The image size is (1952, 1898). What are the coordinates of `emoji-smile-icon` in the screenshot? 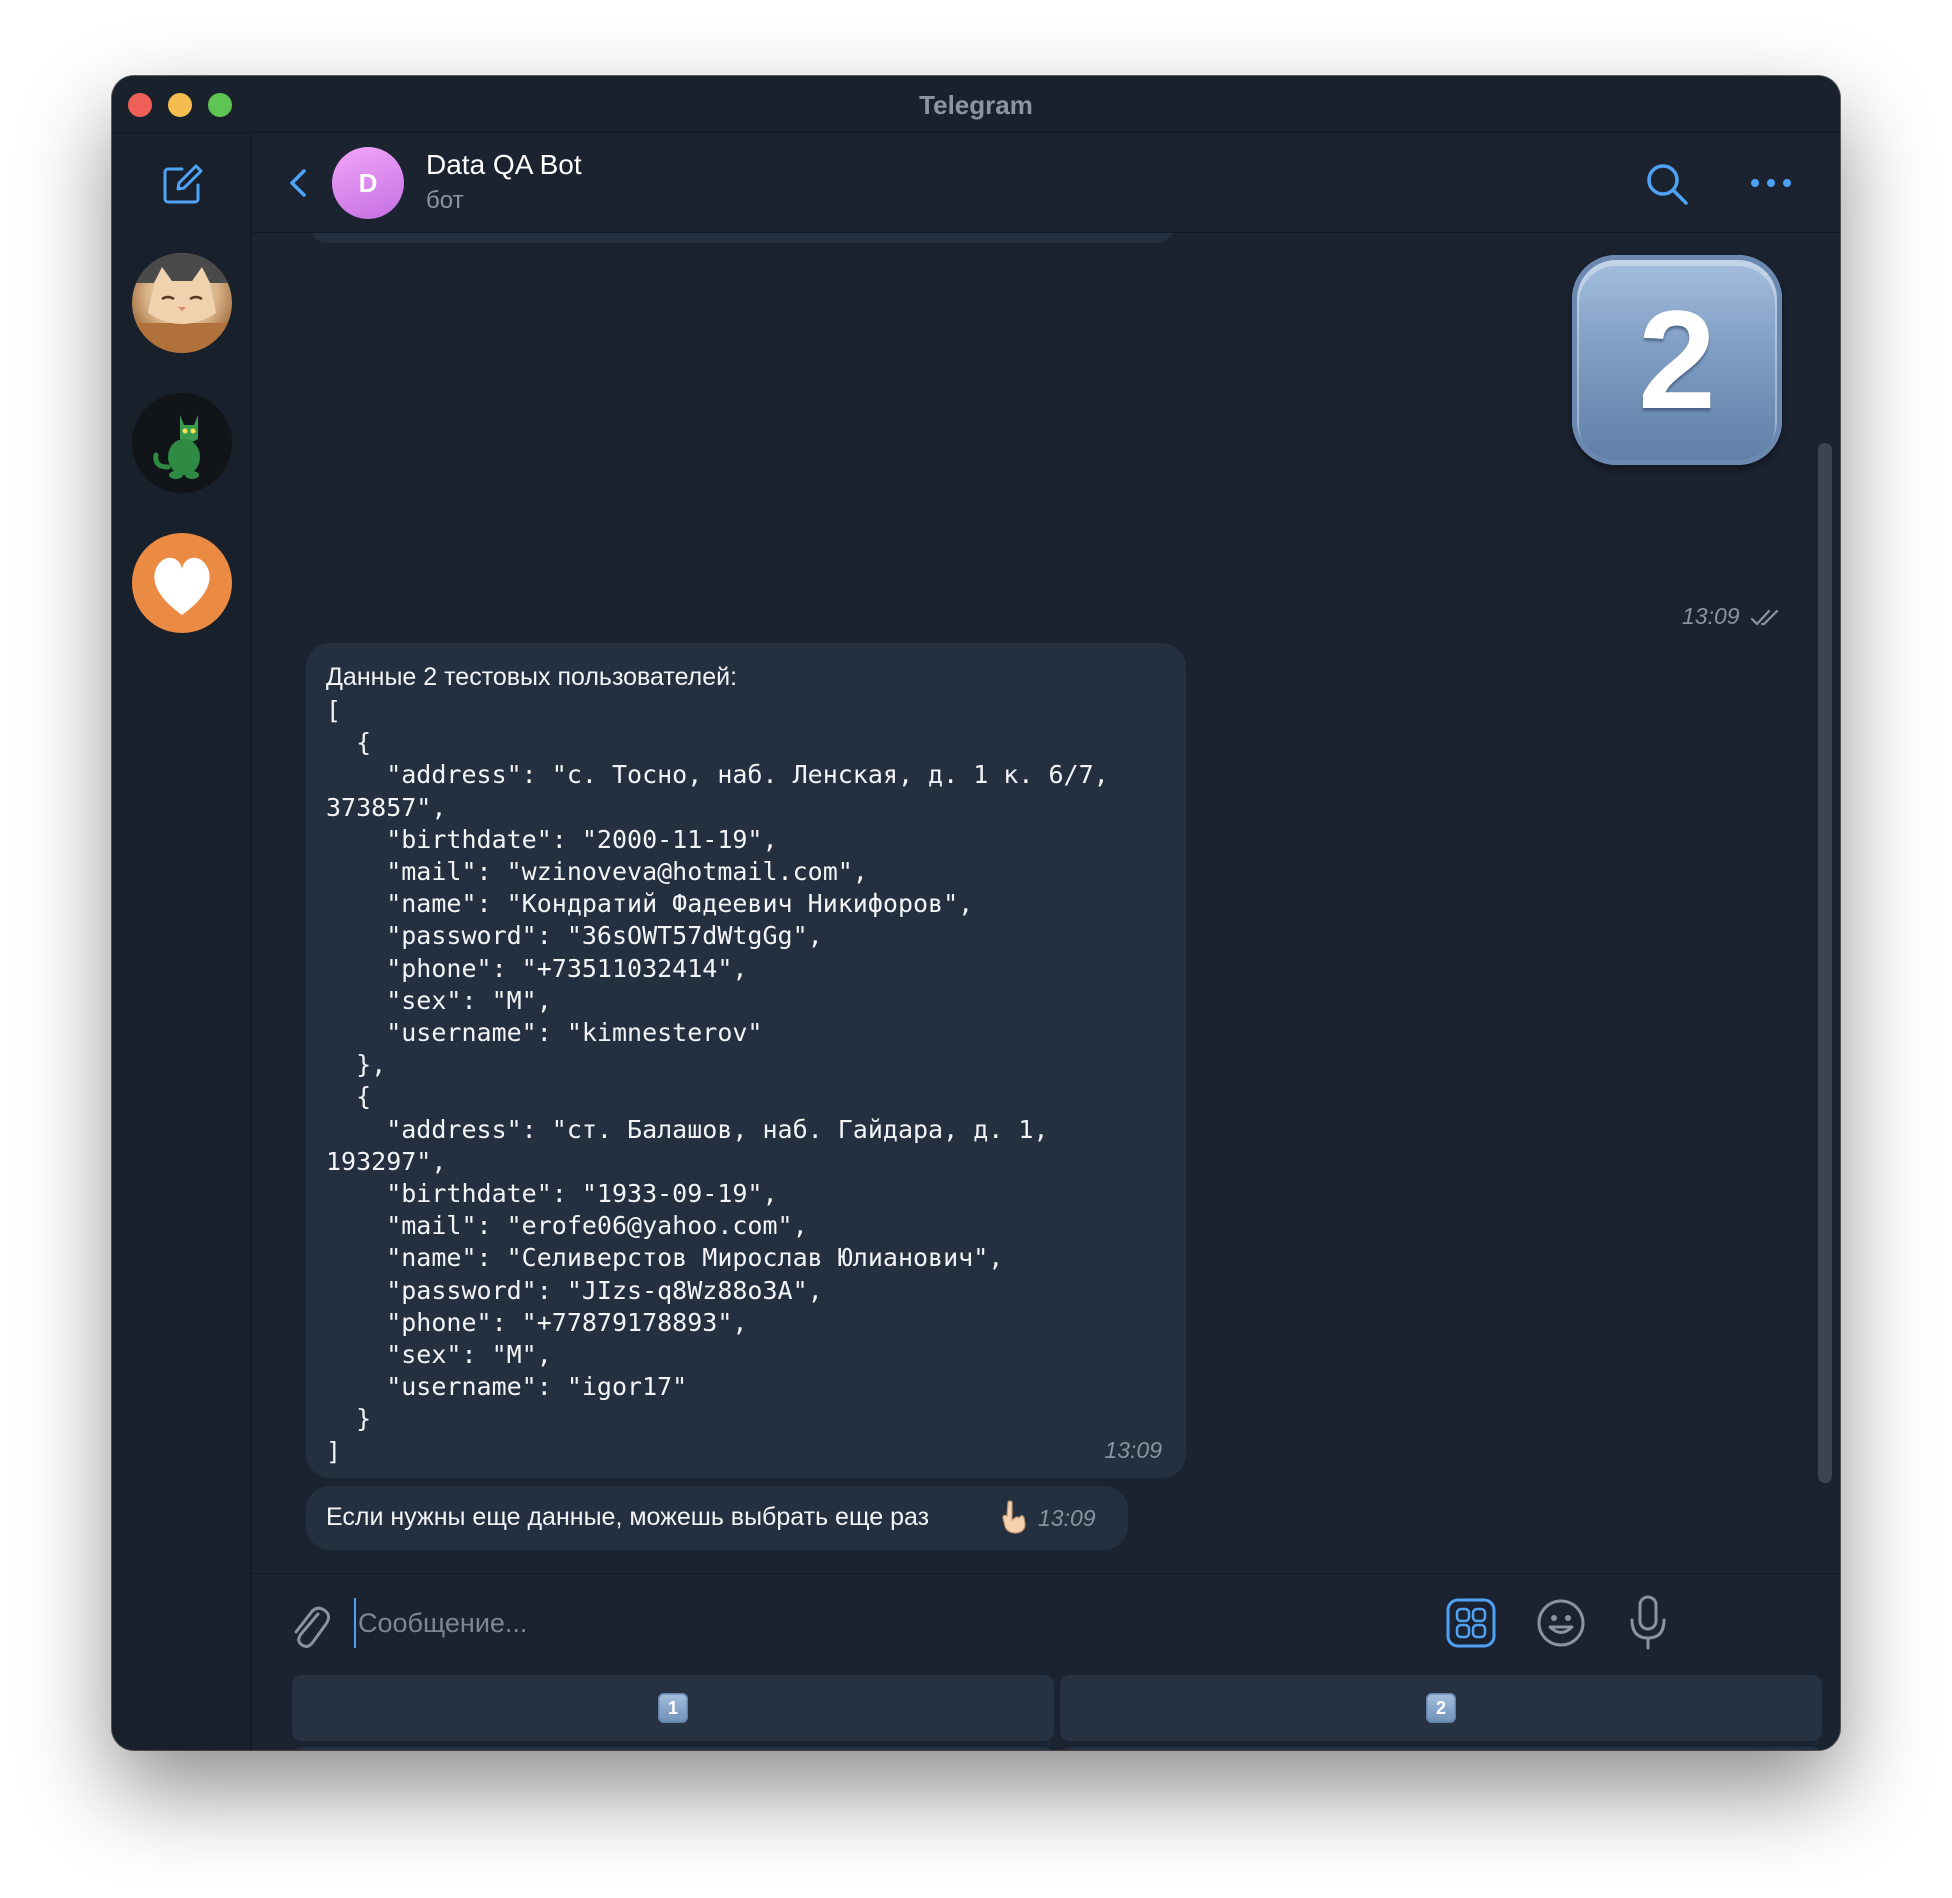 It's located at (1561, 1623).